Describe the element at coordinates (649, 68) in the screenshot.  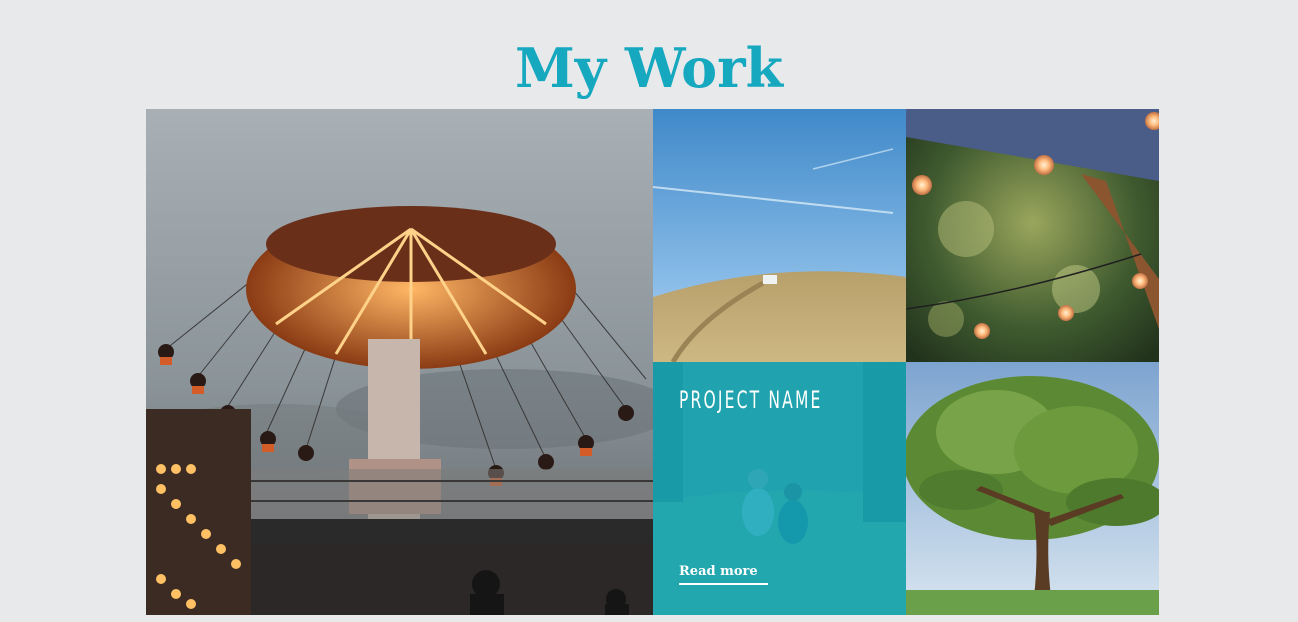
I see `page-title: My Work` at that location.